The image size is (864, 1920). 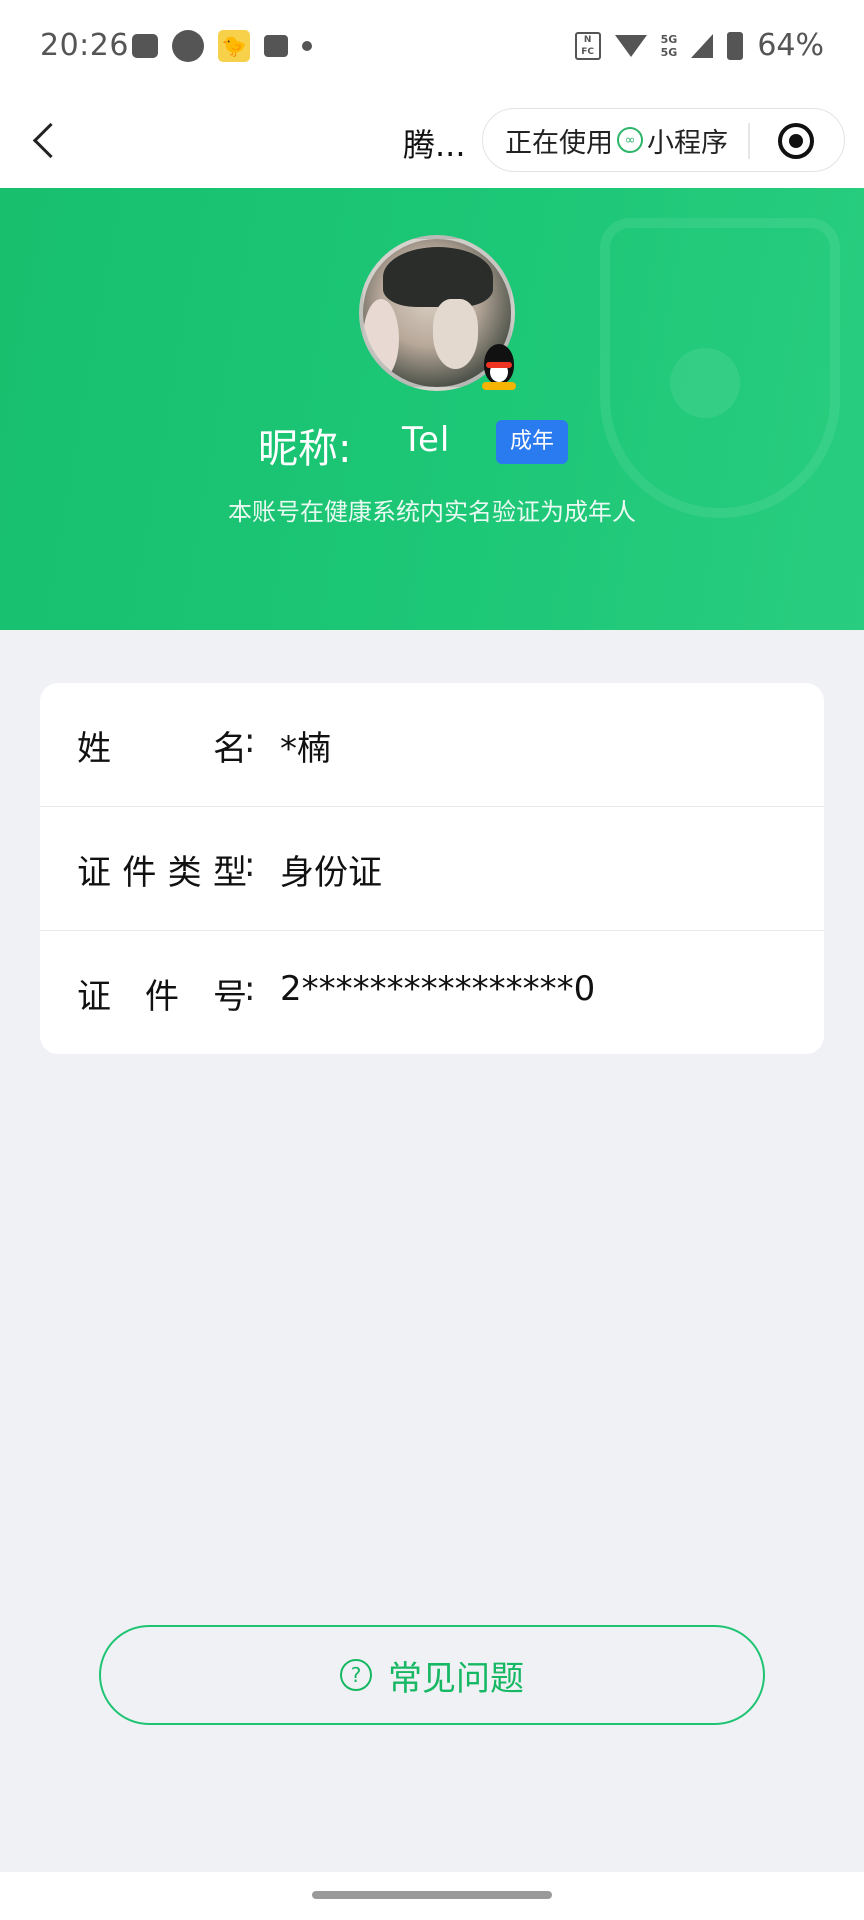 I want to click on faq-label: 常见问题, so click(x=456, y=1678).